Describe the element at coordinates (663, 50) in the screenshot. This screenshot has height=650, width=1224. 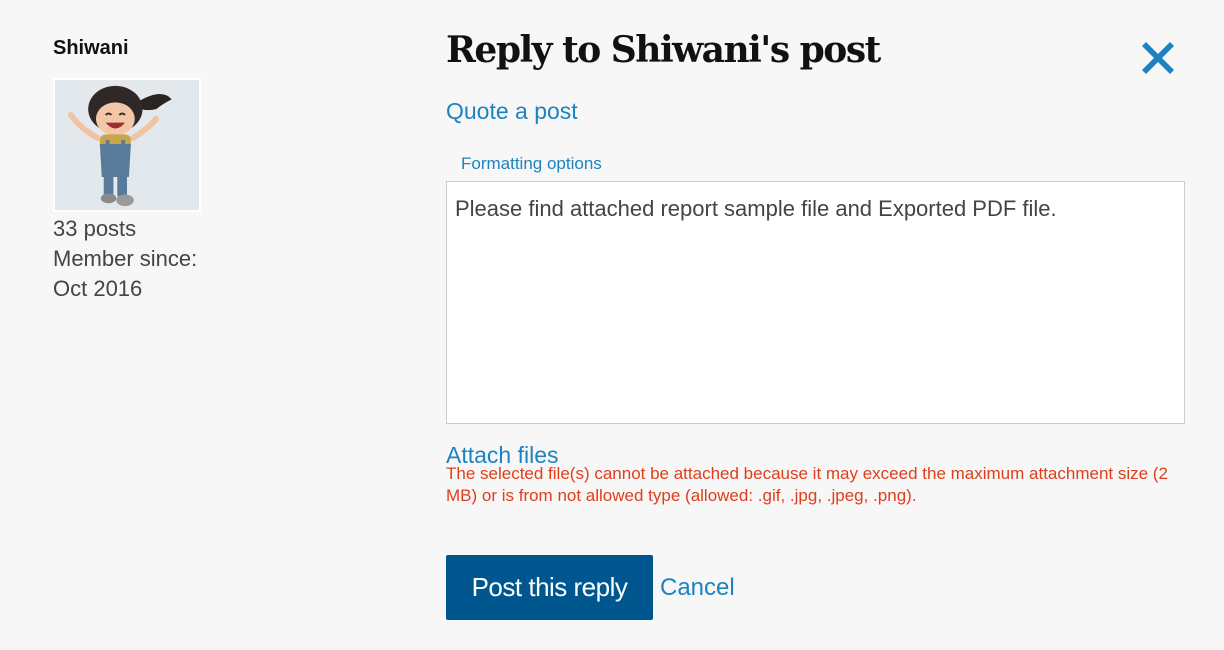
I see `reply-title: Reply to Shiwani's post` at that location.